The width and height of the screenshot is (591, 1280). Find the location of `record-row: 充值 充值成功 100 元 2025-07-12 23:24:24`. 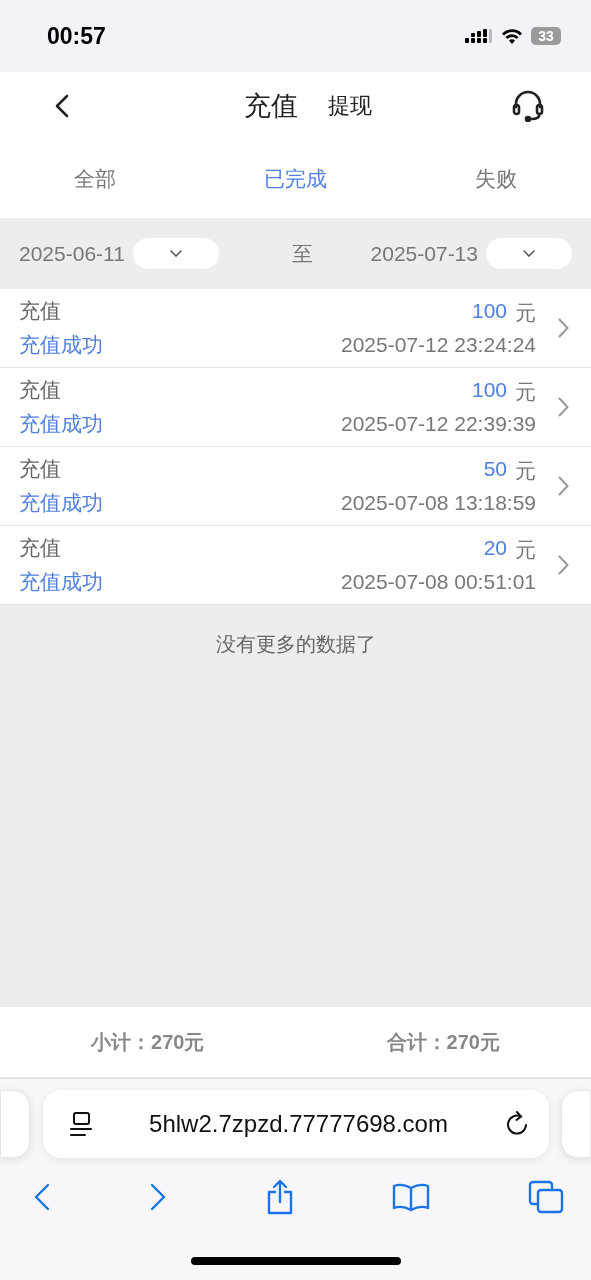

record-row: 充值 充值成功 100 元 2025-07-12 23:24:24 is located at coordinates (295, 328).